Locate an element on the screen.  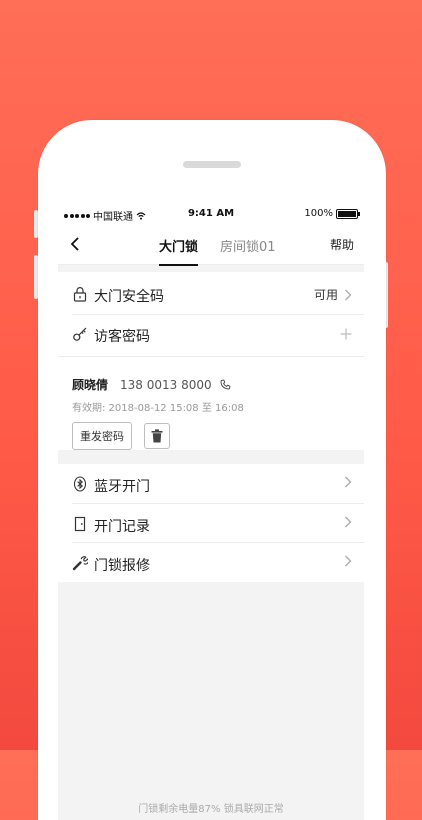
visitor-name: 顾晓倩 is located at coordinates (90, 385).